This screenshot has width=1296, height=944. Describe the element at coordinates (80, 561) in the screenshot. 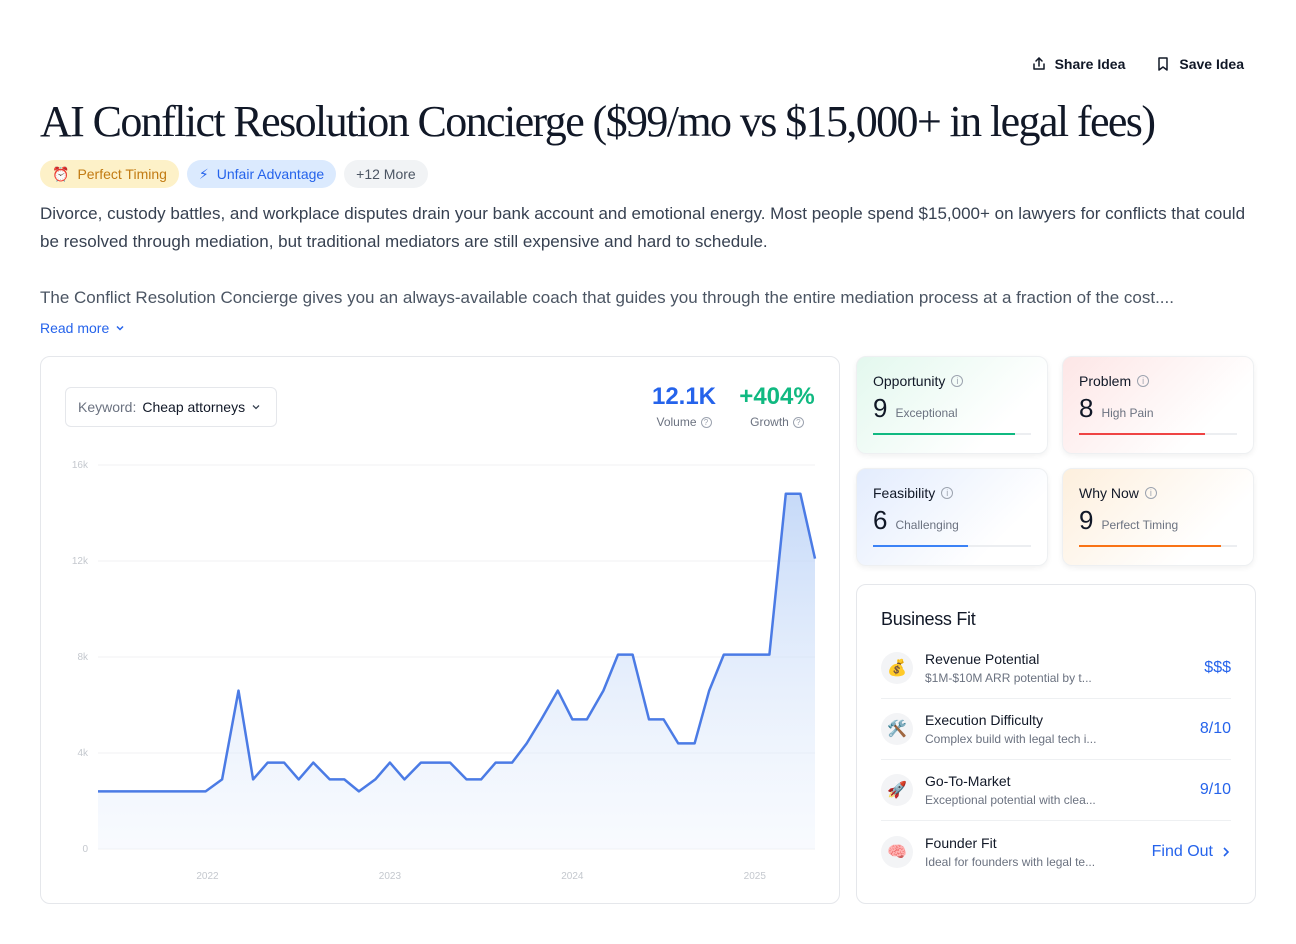

I see `y-tick-label: 12k` at that location.